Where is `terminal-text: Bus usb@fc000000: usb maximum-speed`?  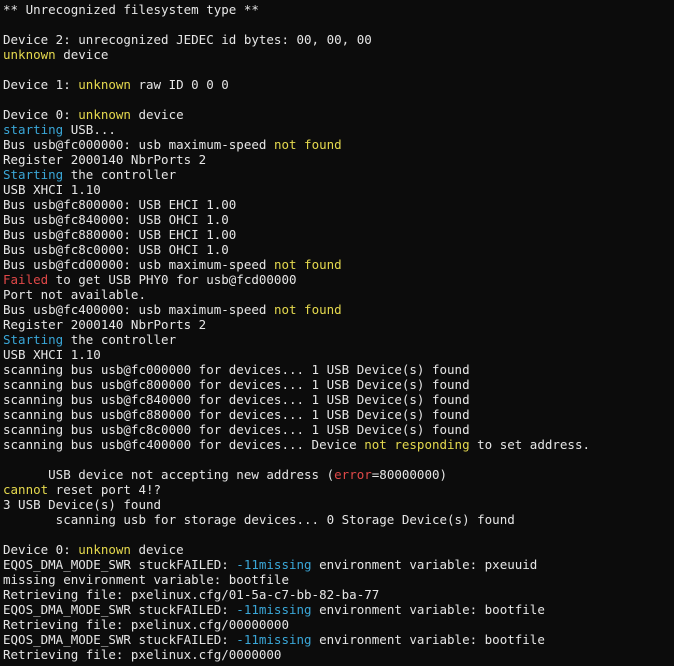
terminal-text: Bus usb@fc000000: usb maximum-speed is located at coordinates (138, 144).